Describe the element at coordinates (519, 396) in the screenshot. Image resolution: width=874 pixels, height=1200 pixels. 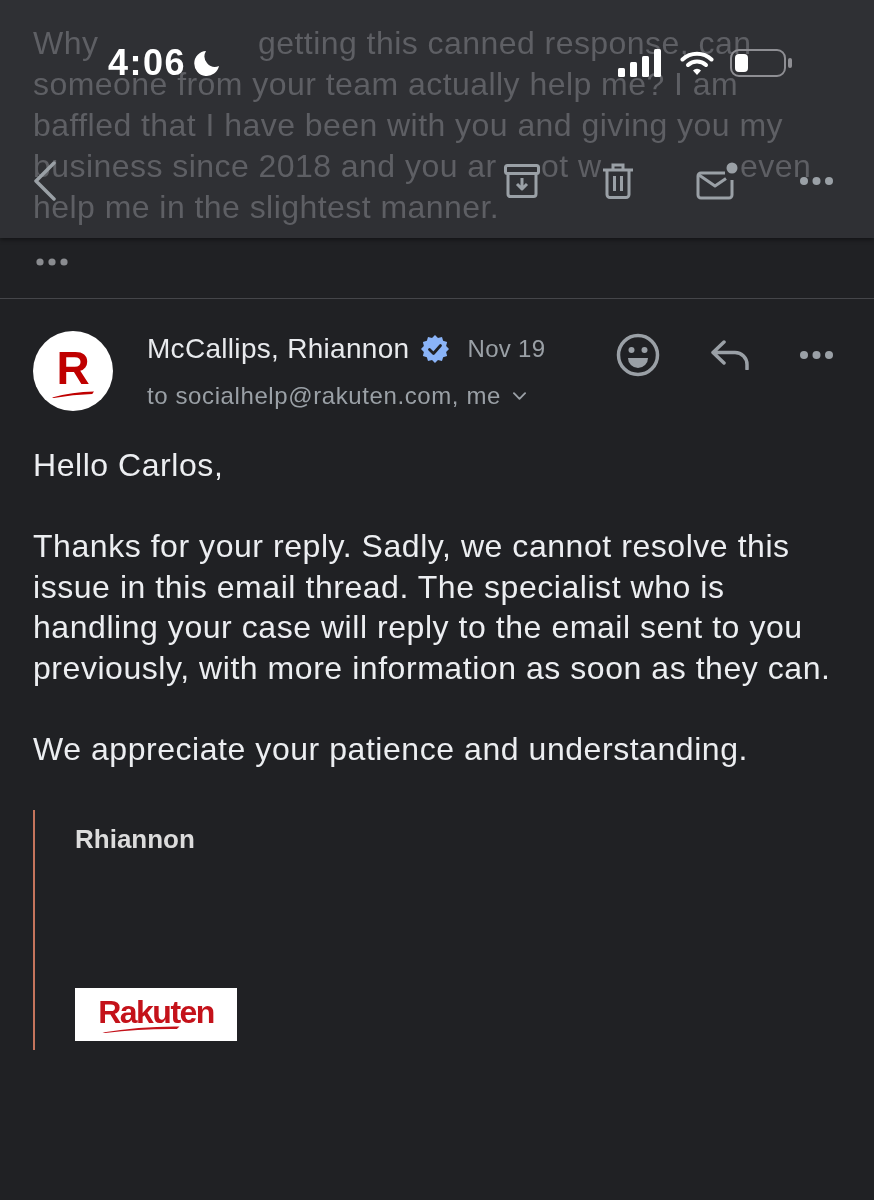
I see `chevron-down-icon` at that location.